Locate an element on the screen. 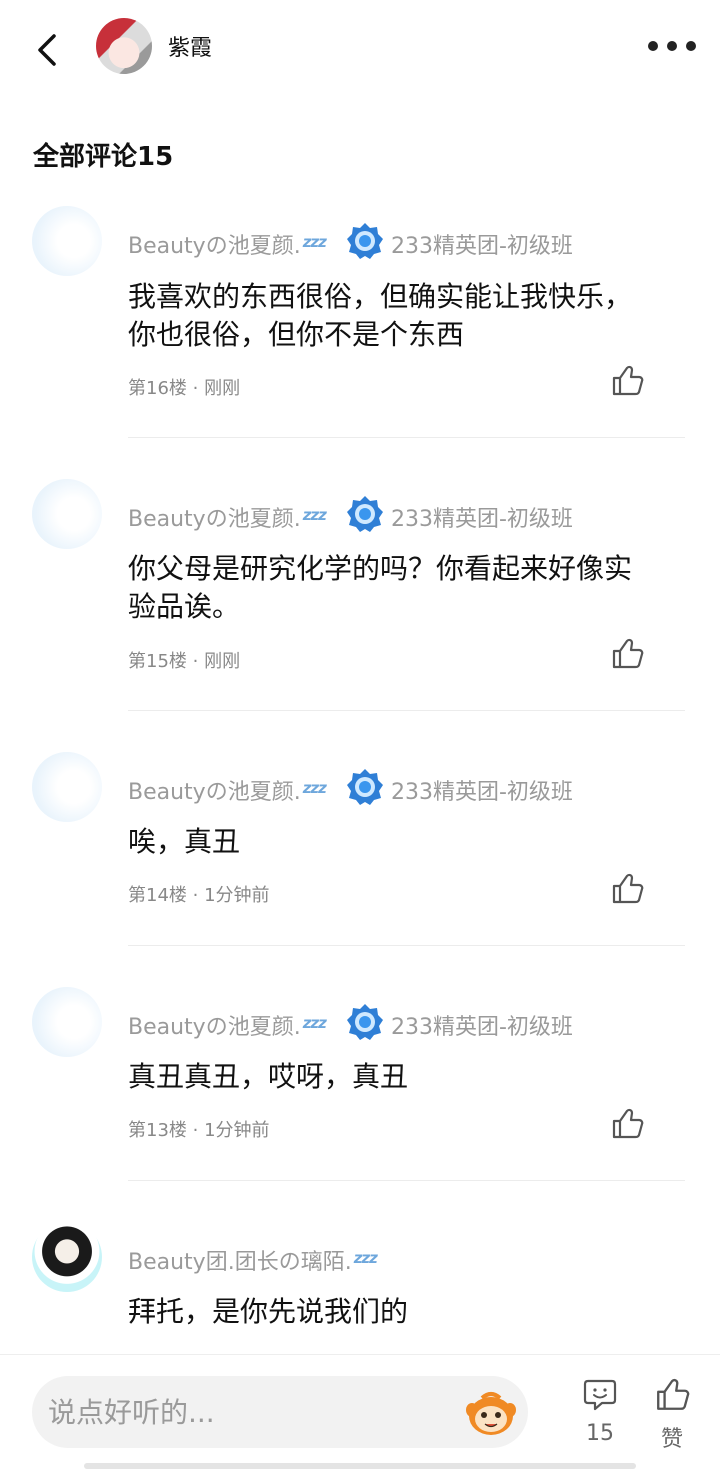  back-arrow-icon is located at coordinates (48, 50).